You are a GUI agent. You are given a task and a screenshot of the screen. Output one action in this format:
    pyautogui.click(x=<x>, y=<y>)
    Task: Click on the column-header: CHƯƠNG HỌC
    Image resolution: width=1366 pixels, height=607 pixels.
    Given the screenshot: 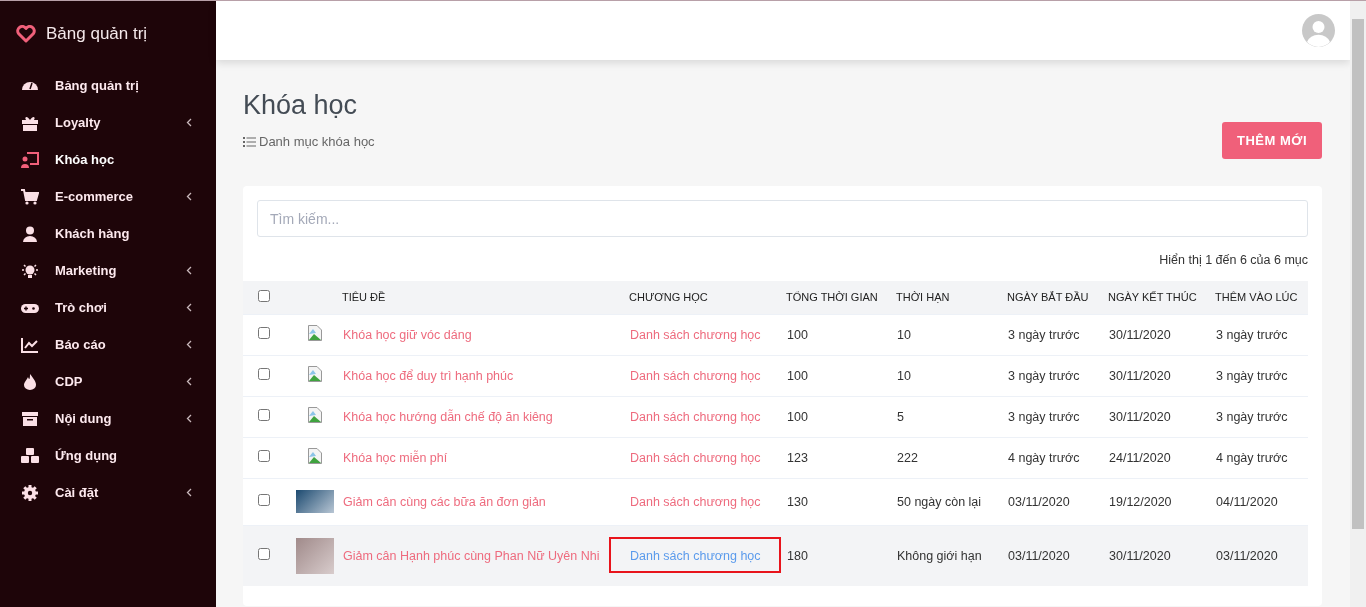 What is the action you would take?
    pyautogui.click(x=668, y=297)
    